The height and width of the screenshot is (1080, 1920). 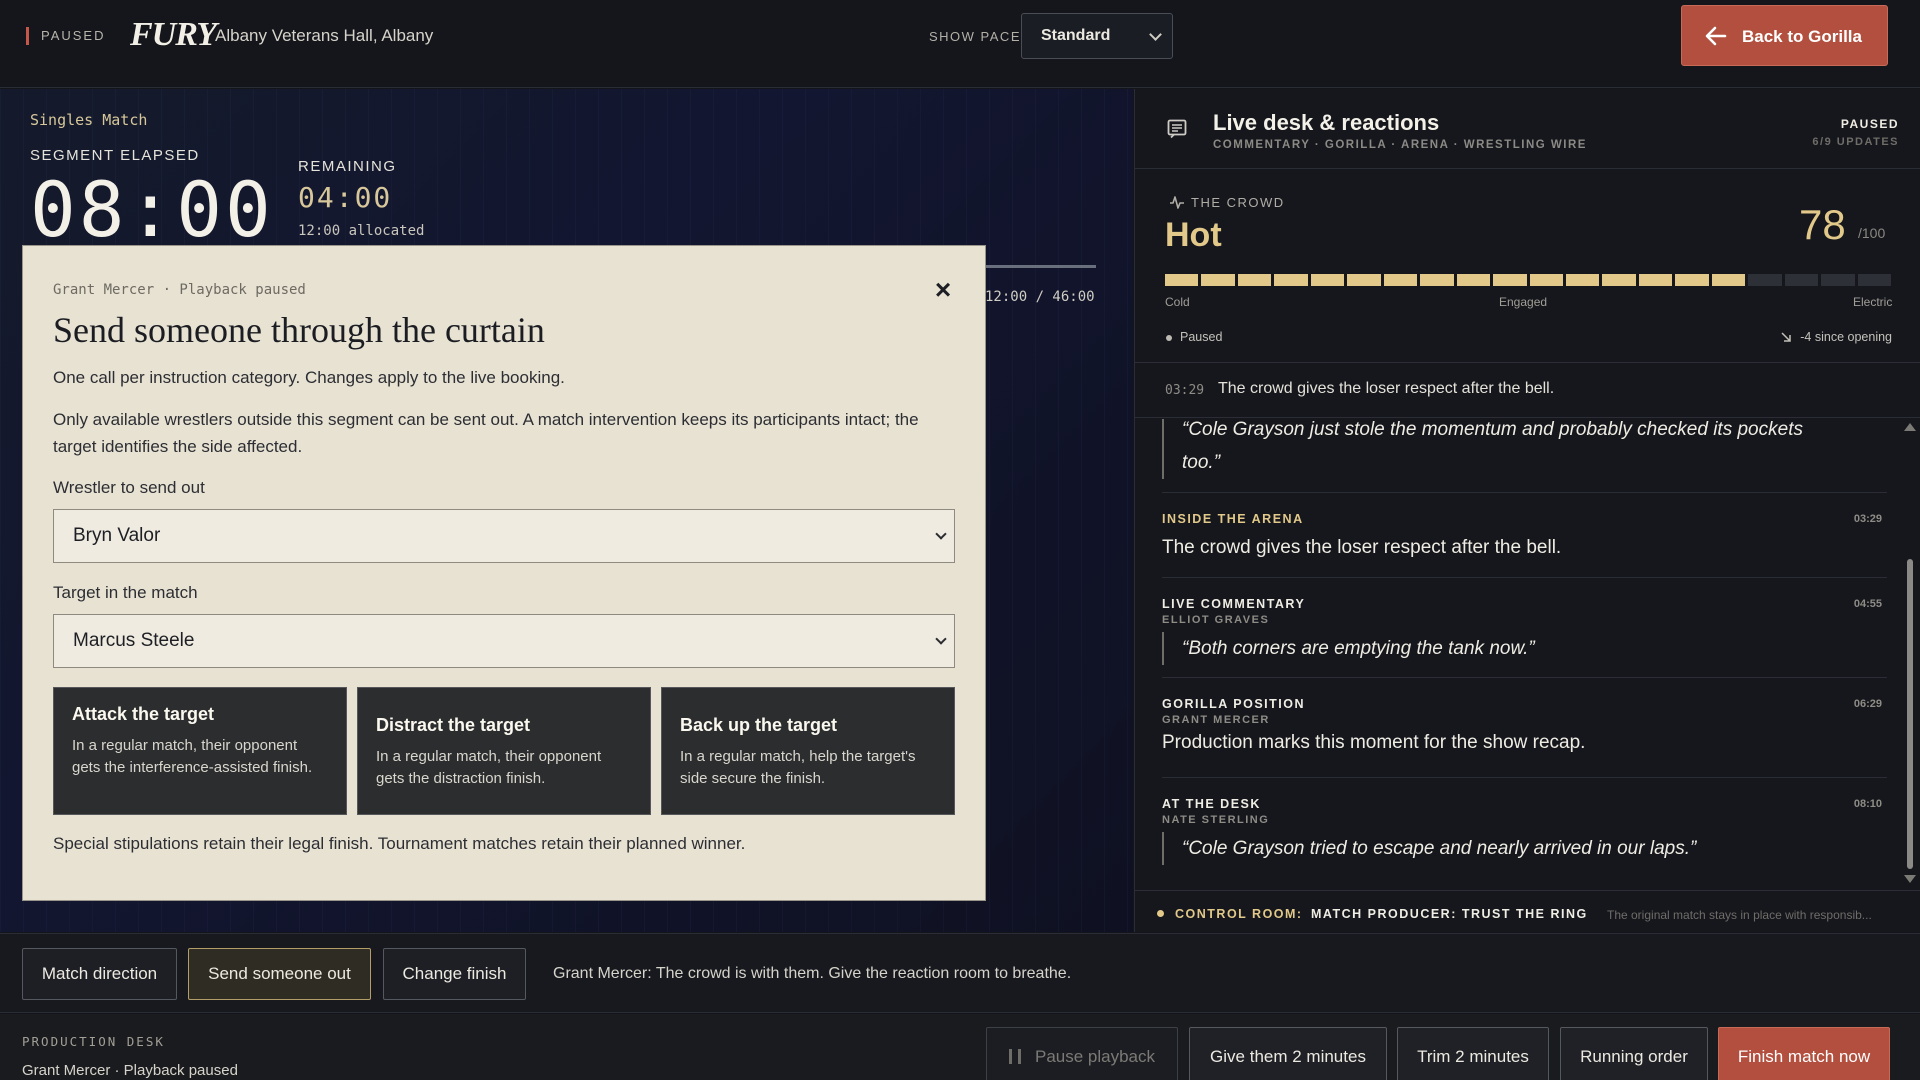 What do you see at coordinates (1873, 302) in the screenshot?
I see `meter-label-electric: Electric` at bounding box center [1873, 302].